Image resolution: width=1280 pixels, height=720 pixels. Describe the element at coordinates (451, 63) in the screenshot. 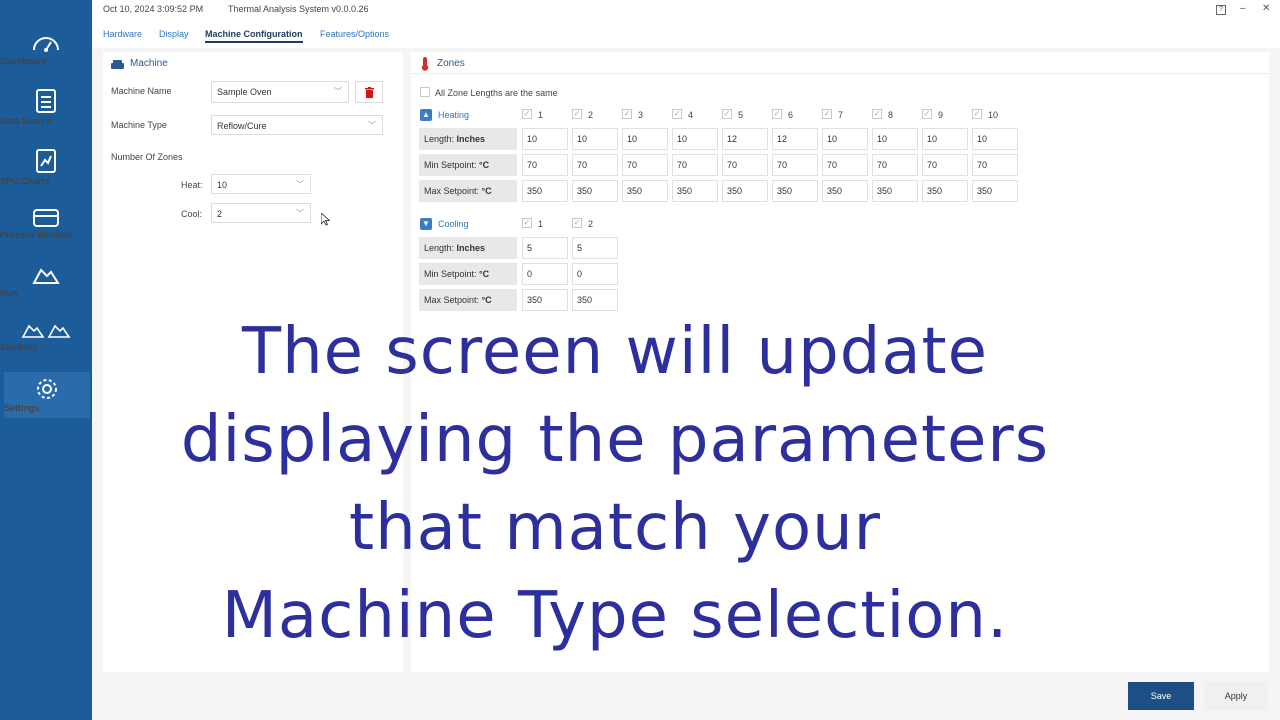

I see `zones-title: Zones` at that location.